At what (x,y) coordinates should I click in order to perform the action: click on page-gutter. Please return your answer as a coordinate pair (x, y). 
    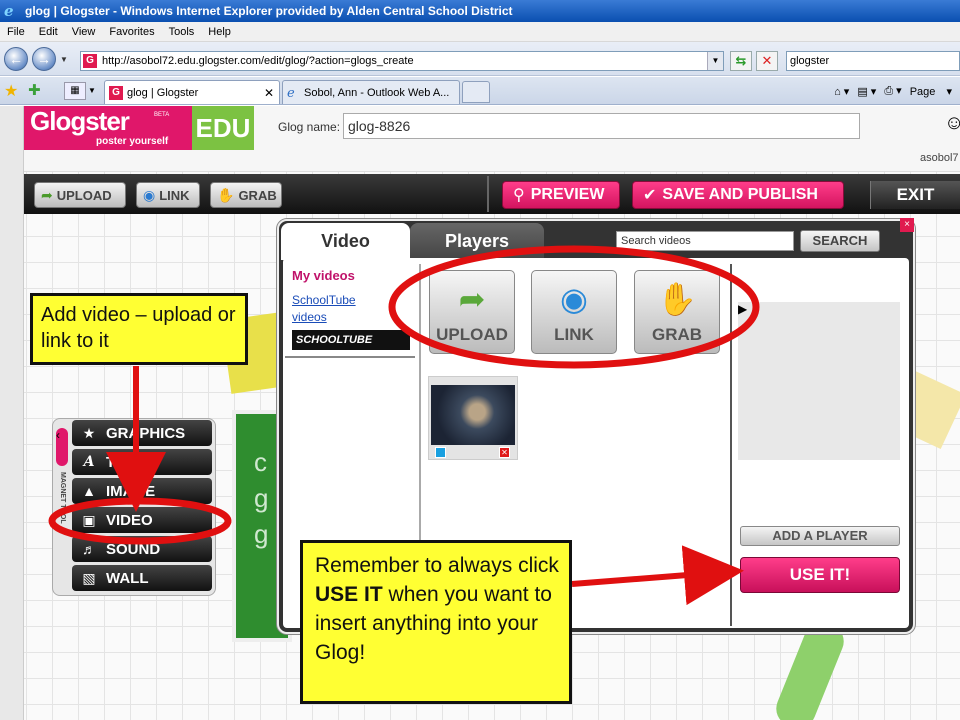
    Looking at the image, I should click on (12, 413).